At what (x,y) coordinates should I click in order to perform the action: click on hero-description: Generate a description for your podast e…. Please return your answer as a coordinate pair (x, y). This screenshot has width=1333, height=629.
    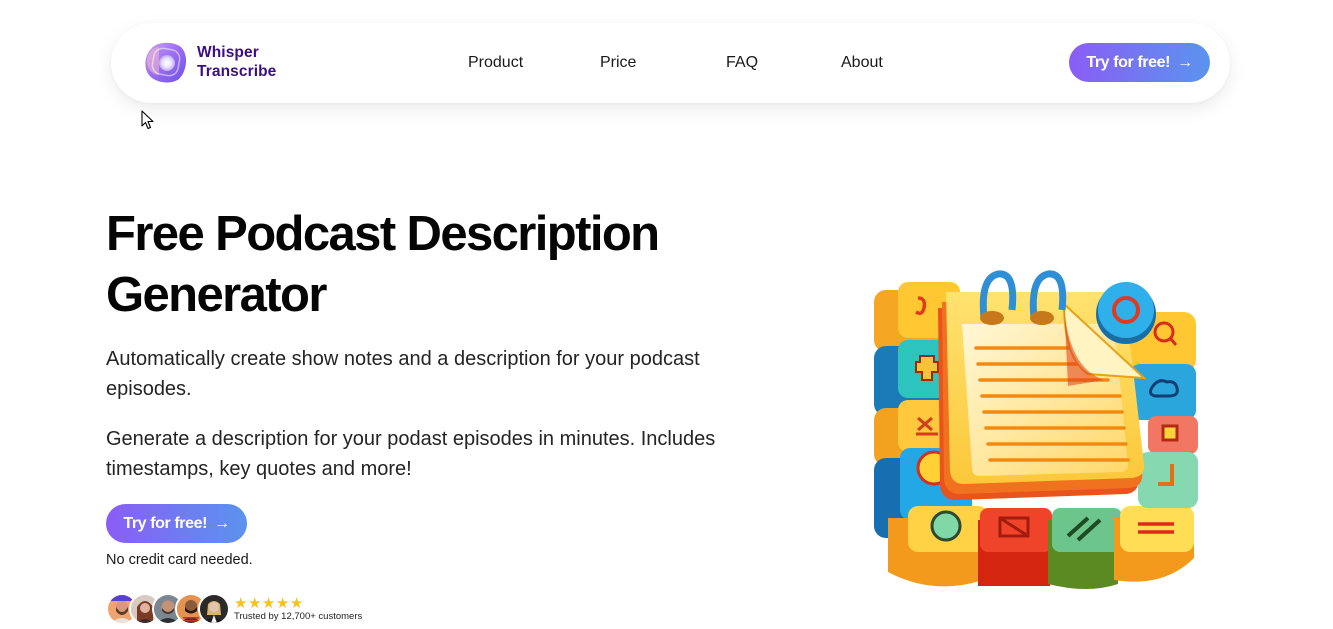
    Looking at the image, I should click on (411, 454).